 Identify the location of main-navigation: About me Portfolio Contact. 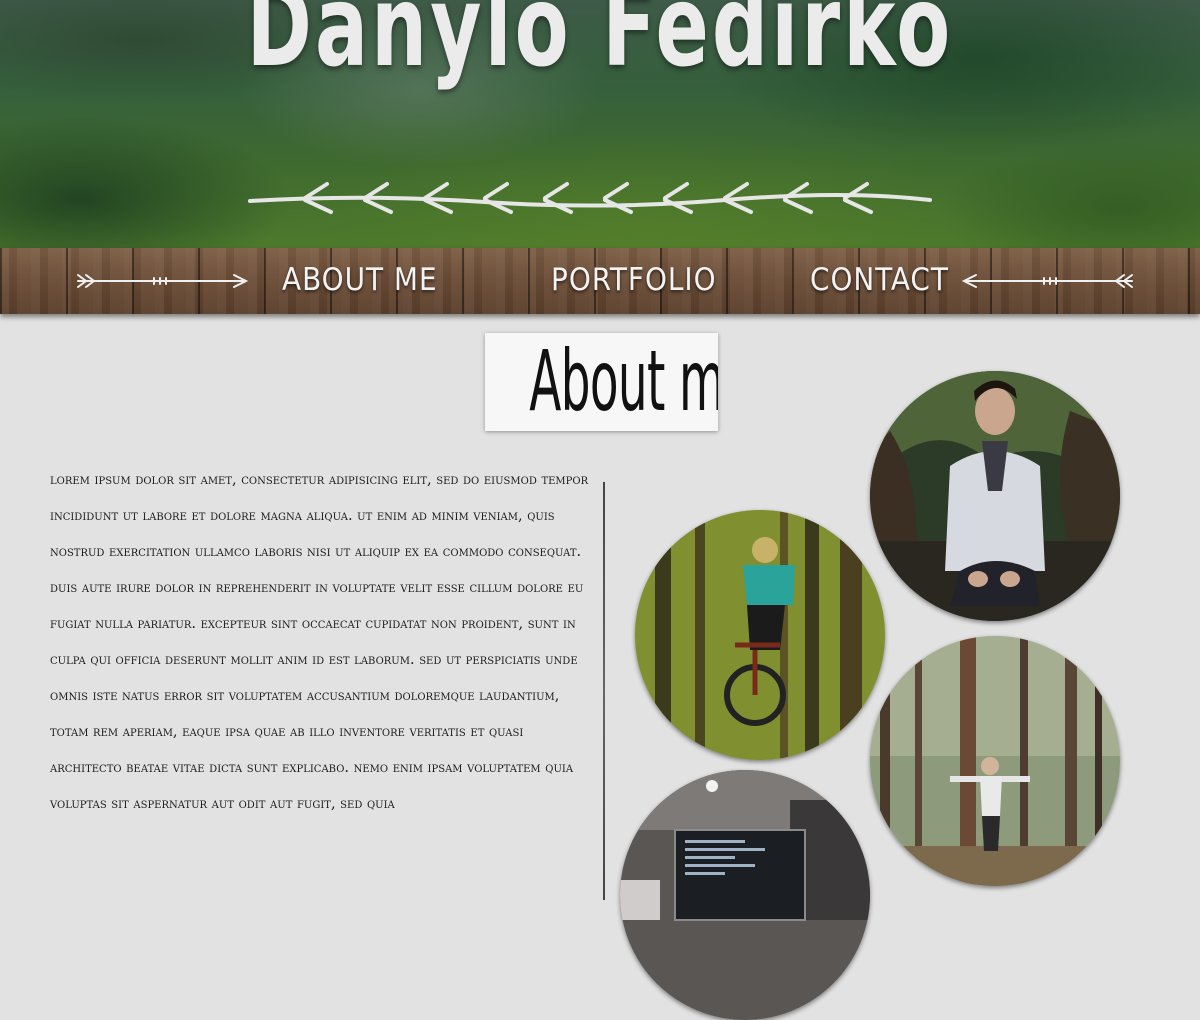
(600, 281).